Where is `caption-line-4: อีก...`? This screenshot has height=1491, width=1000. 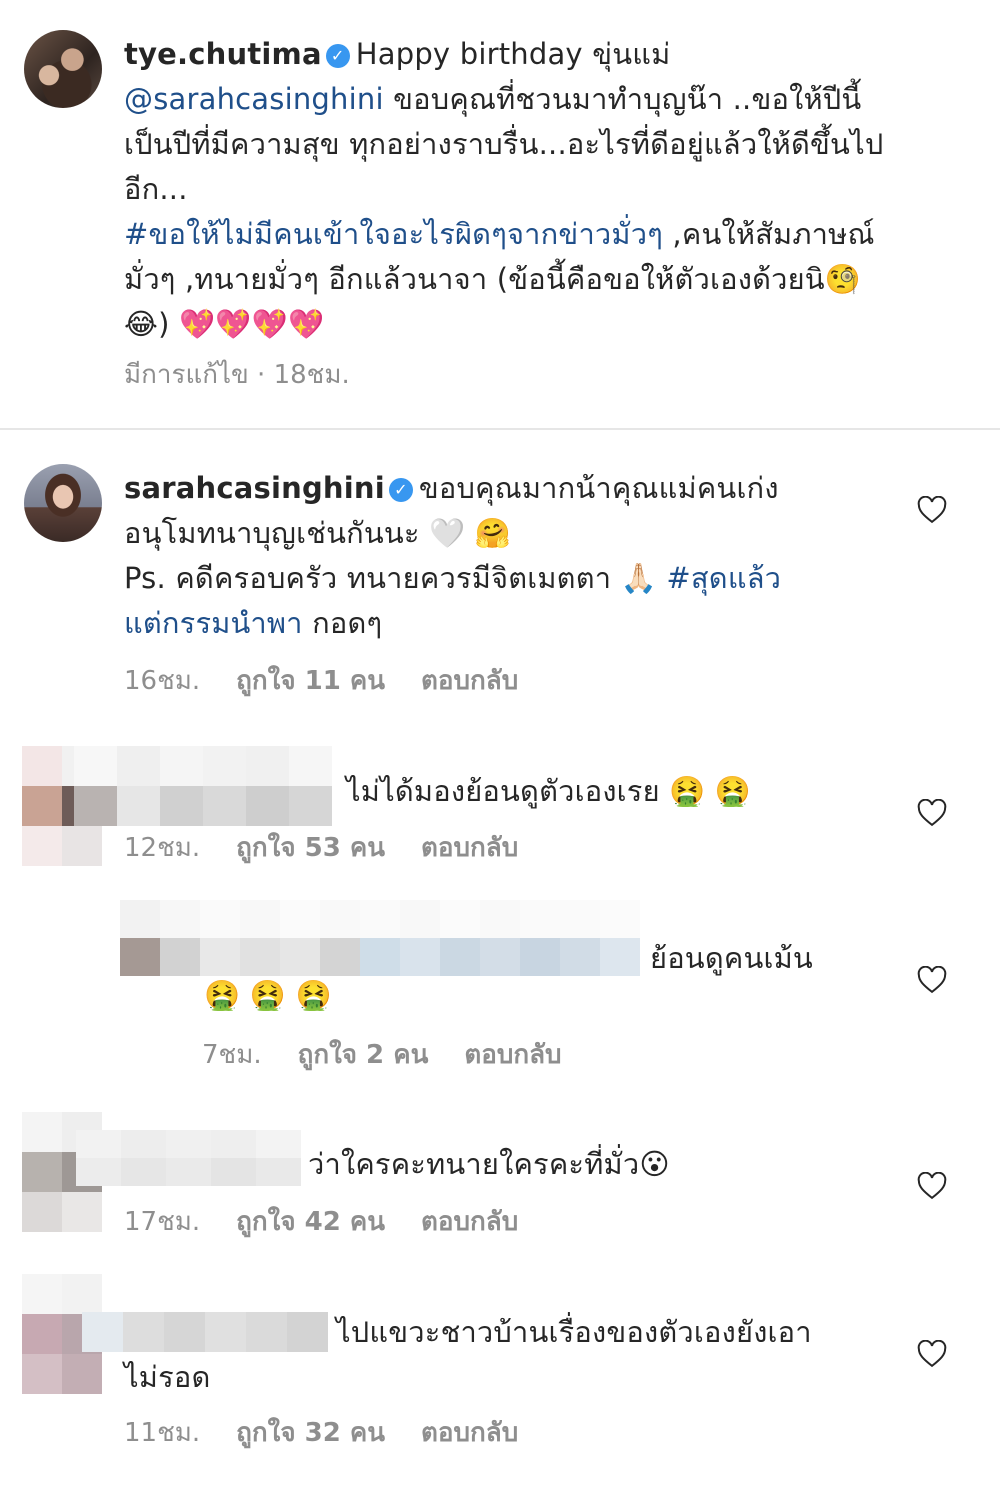 caption-line-4: อีก... is located at coordinates (156, 189).